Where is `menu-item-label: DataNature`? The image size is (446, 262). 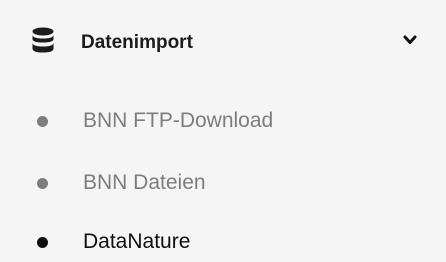
menu-item-label: DataNature is located at coordinates (137, 241).